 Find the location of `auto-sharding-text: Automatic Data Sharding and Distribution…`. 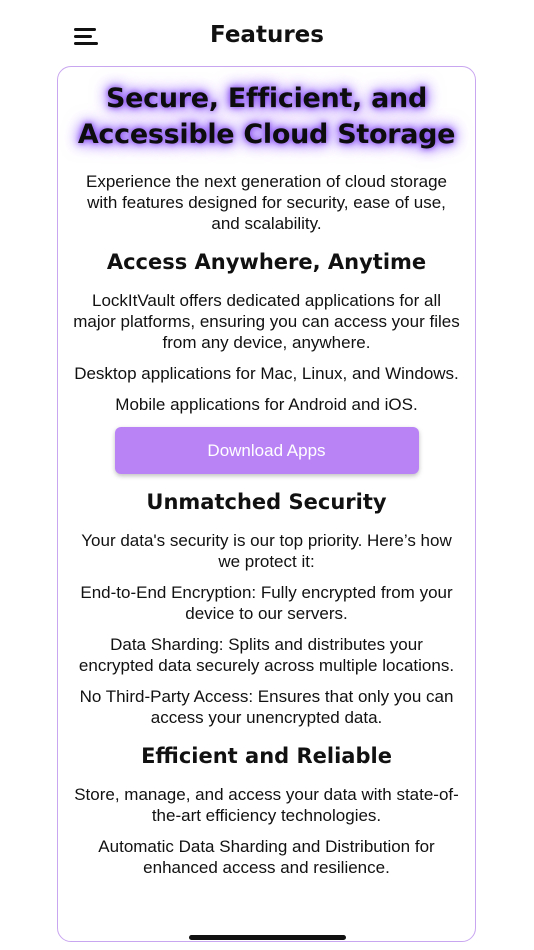

auto-sharding-text: Automatic Data Sharding and Distribution… is located at coordinates (266, 857).